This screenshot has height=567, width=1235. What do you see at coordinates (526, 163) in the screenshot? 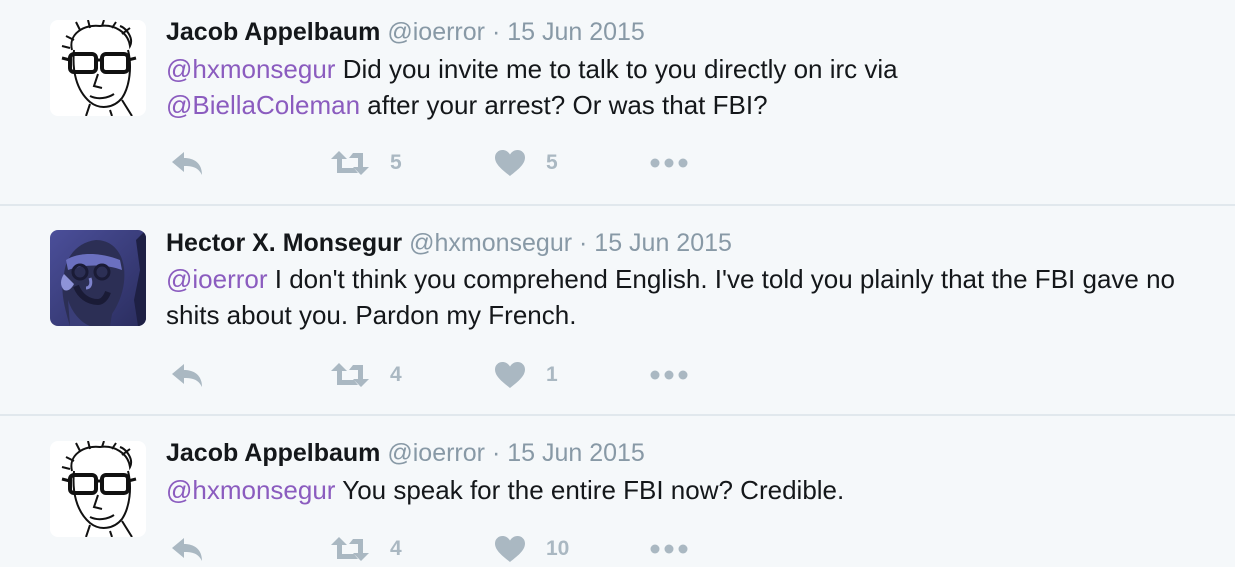
I see `like-button: 5` at bounding box center [526, 163].